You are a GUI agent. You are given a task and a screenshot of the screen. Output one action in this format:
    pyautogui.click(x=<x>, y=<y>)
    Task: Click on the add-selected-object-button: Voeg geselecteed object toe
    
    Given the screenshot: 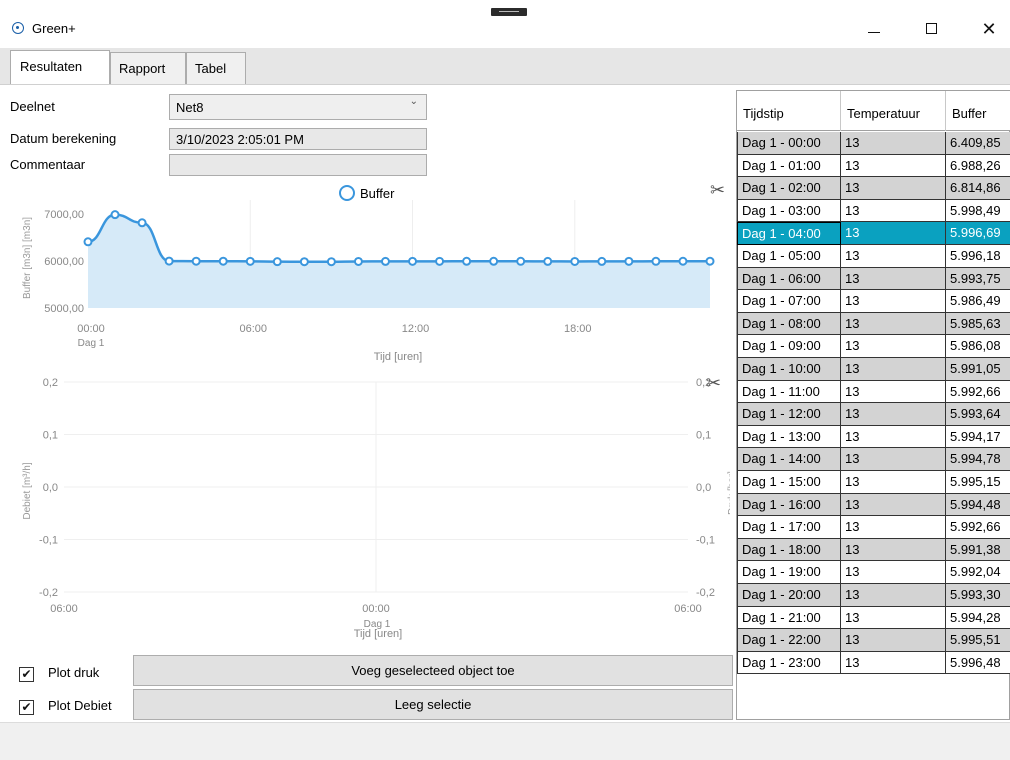 What is the action you would take?
    pyautogui.click(x=433, y=670)
    